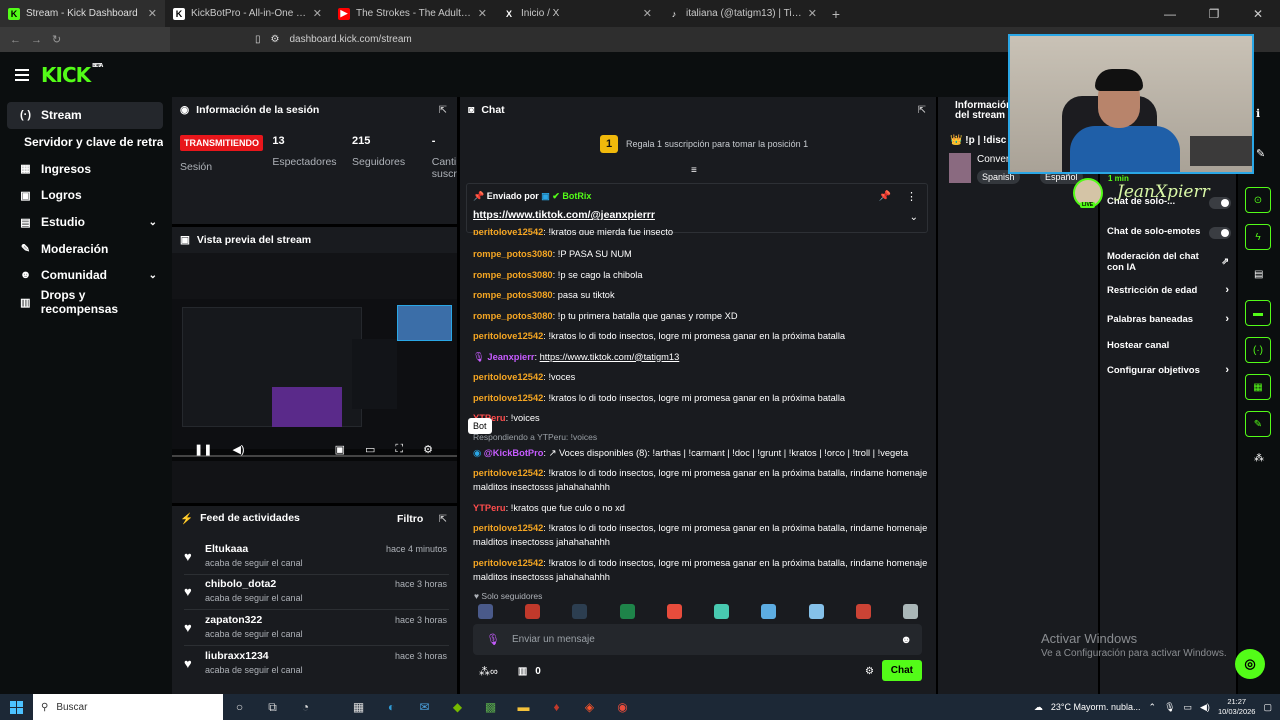 This screenshot has height=720, width=1280. What do you see at coordinates (1259, 458) in the screenshot?
I see `community-icon: ⁂` at bounding box center [1259, 458].